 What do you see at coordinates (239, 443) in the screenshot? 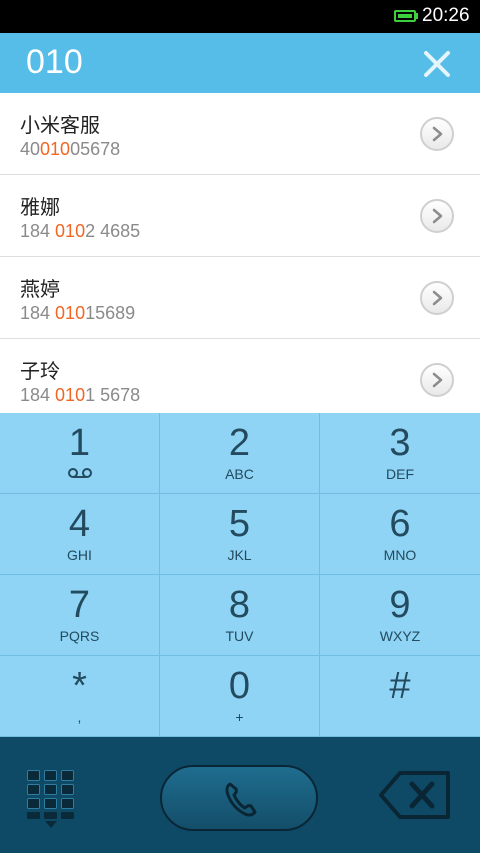
I see `key-digit: 2` at bounding box center [239, 443].